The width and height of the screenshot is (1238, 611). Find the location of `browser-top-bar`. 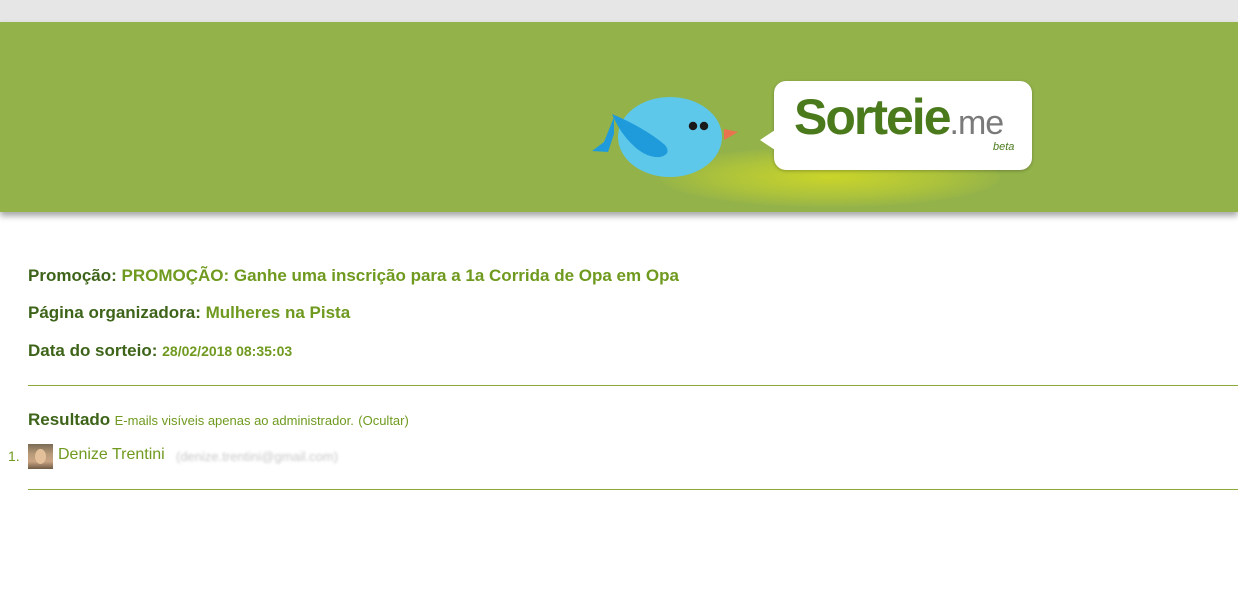

browser-top-bar is located at coordinates (619, 11).